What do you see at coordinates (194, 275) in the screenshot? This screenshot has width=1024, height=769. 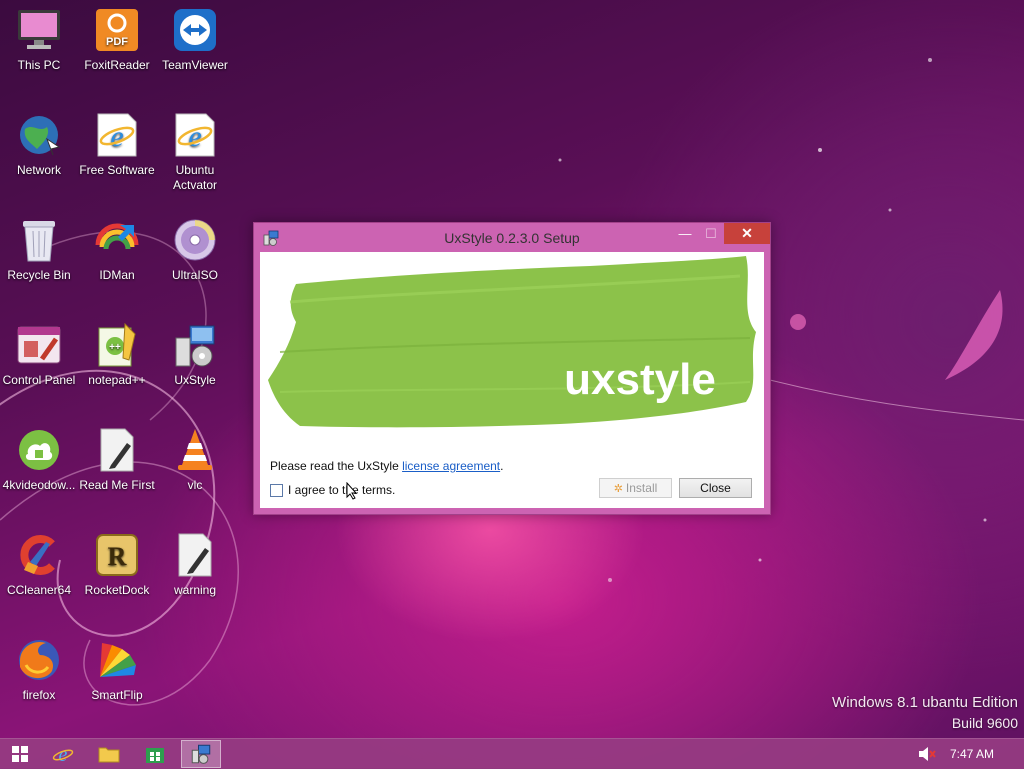 I see `icon-label: UltraISO` at bounding box center [194, 275].